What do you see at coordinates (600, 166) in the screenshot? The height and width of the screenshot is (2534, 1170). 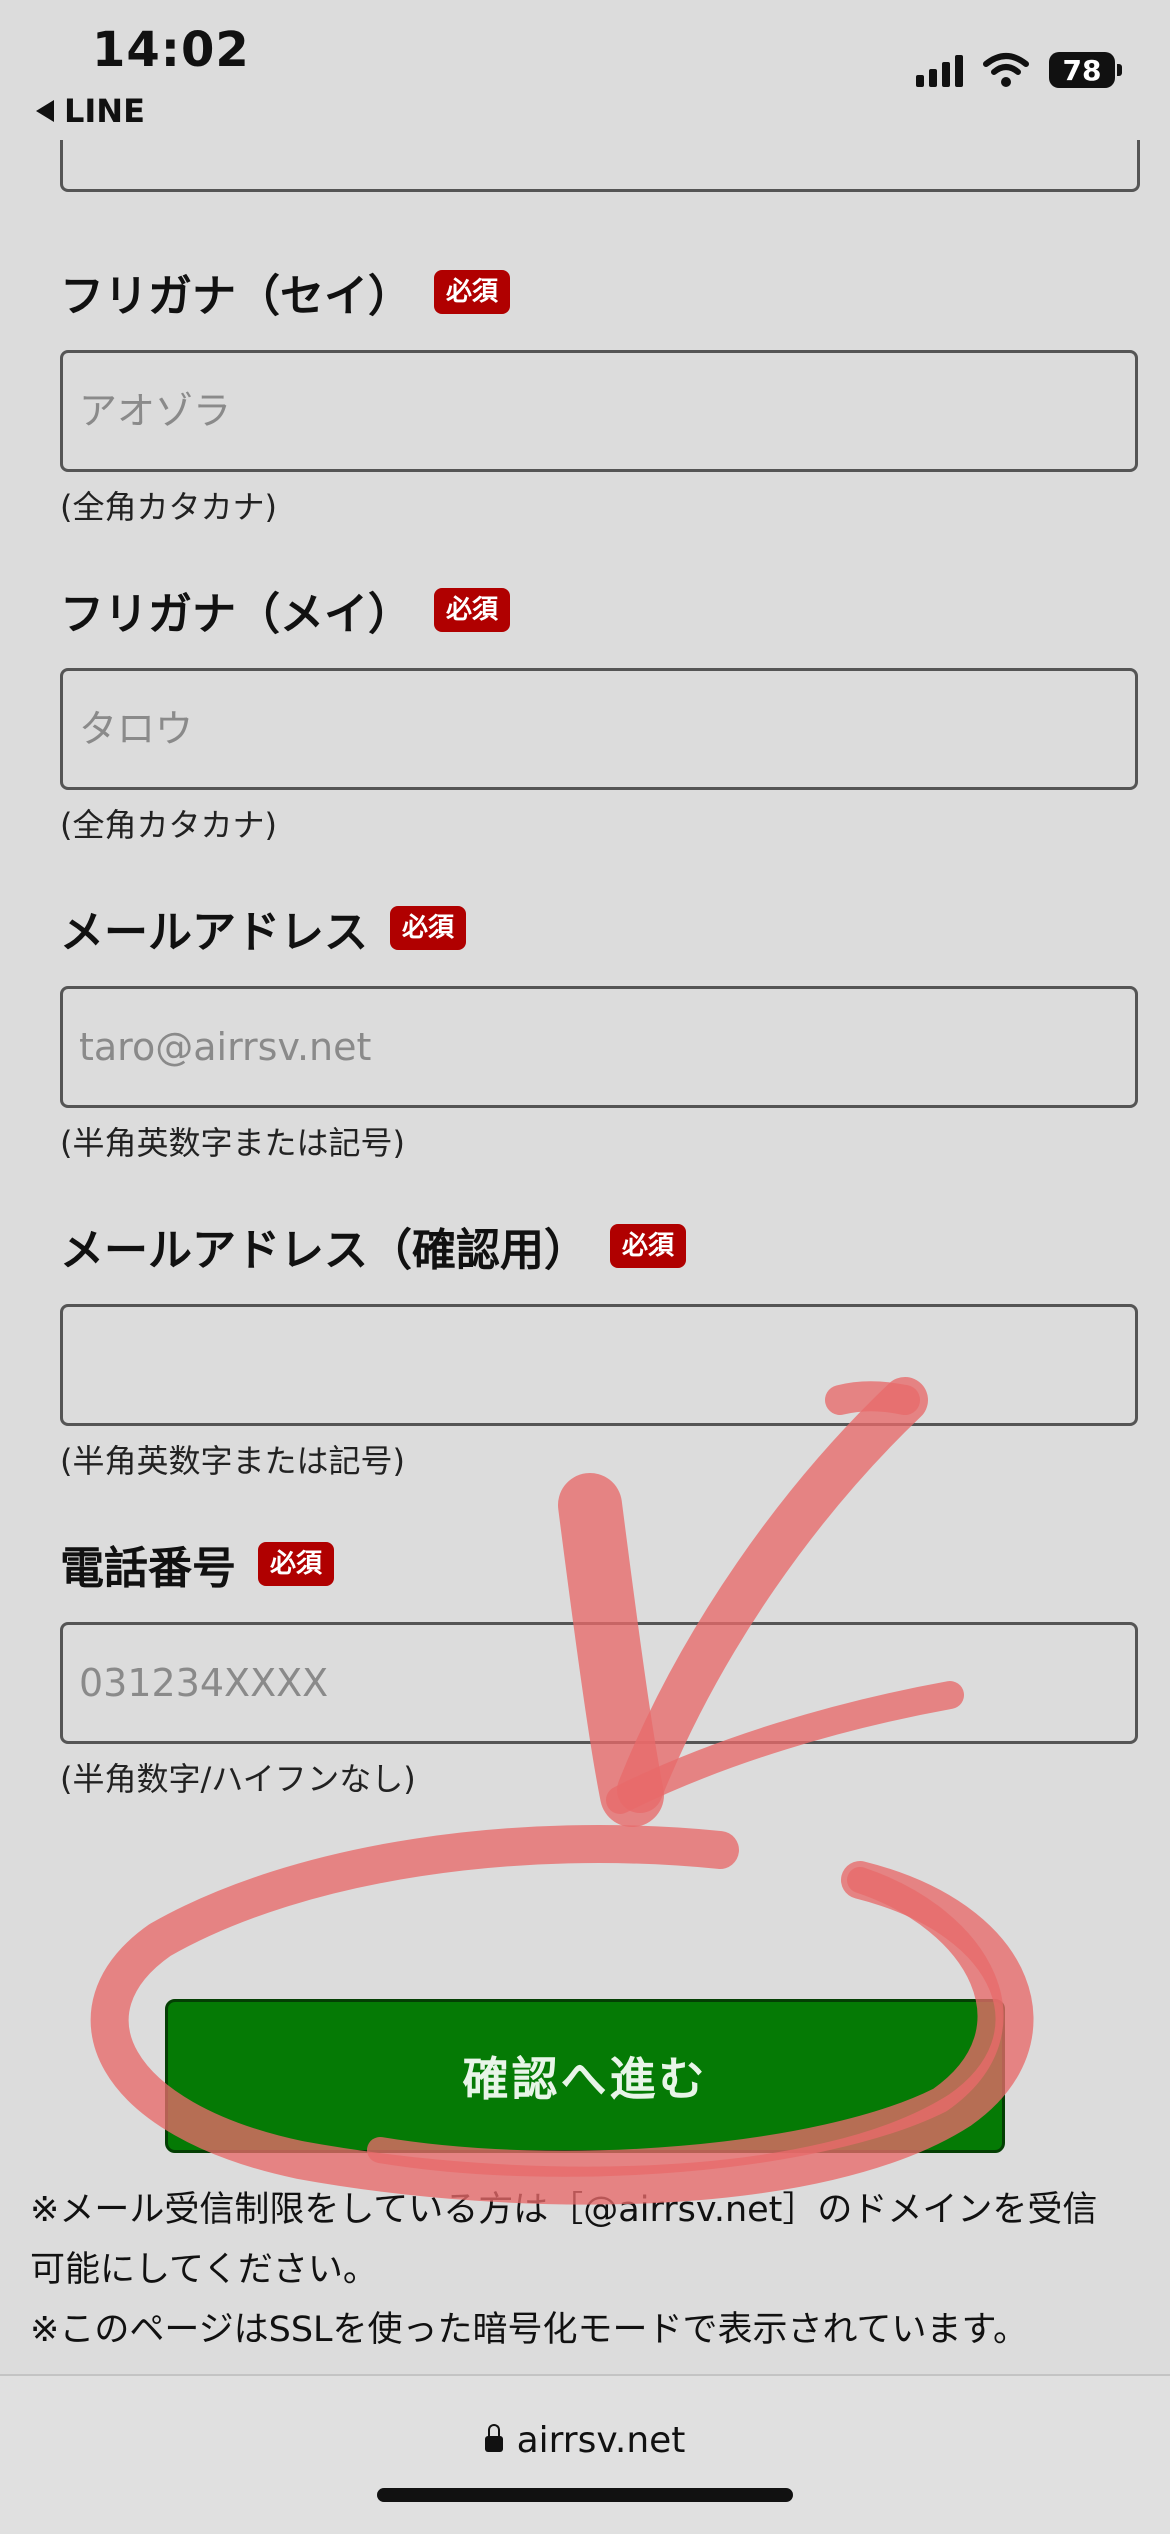 I see `previous-input-field-partial` at bounding box center [600, 166].